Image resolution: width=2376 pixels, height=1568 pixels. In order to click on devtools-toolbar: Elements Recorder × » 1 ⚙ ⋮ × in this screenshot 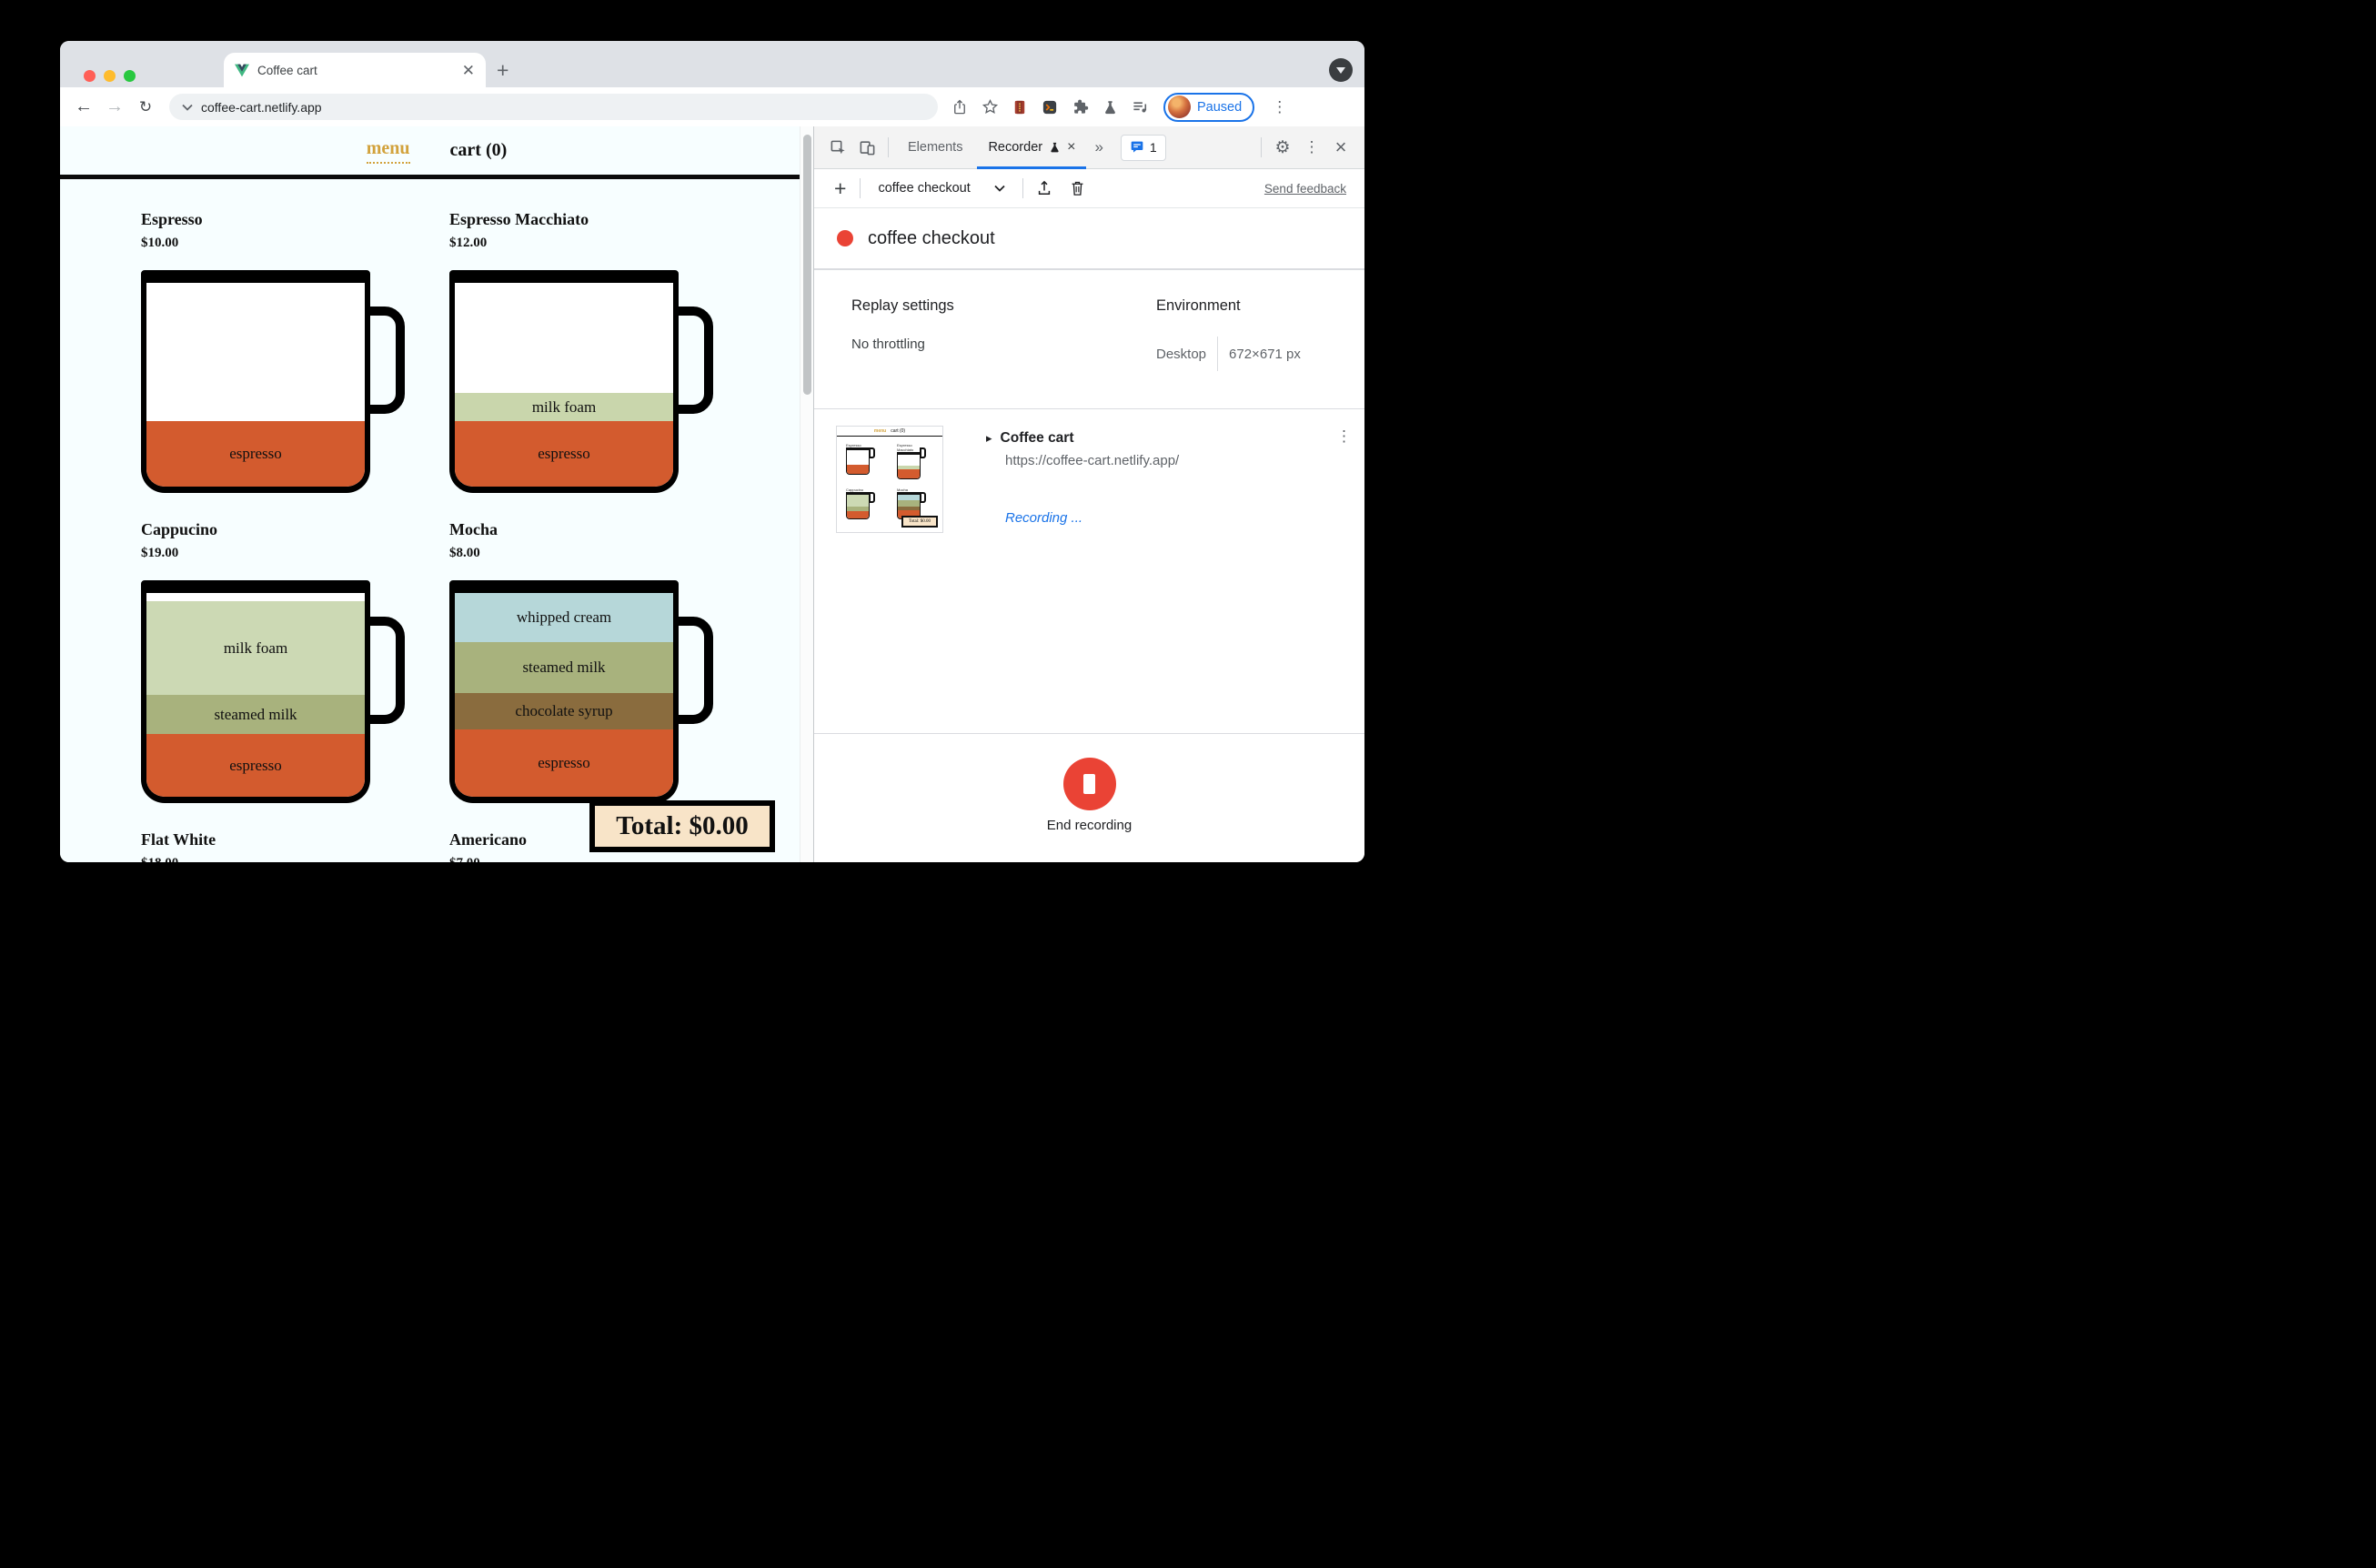, I will do `click(1089, 147)`.